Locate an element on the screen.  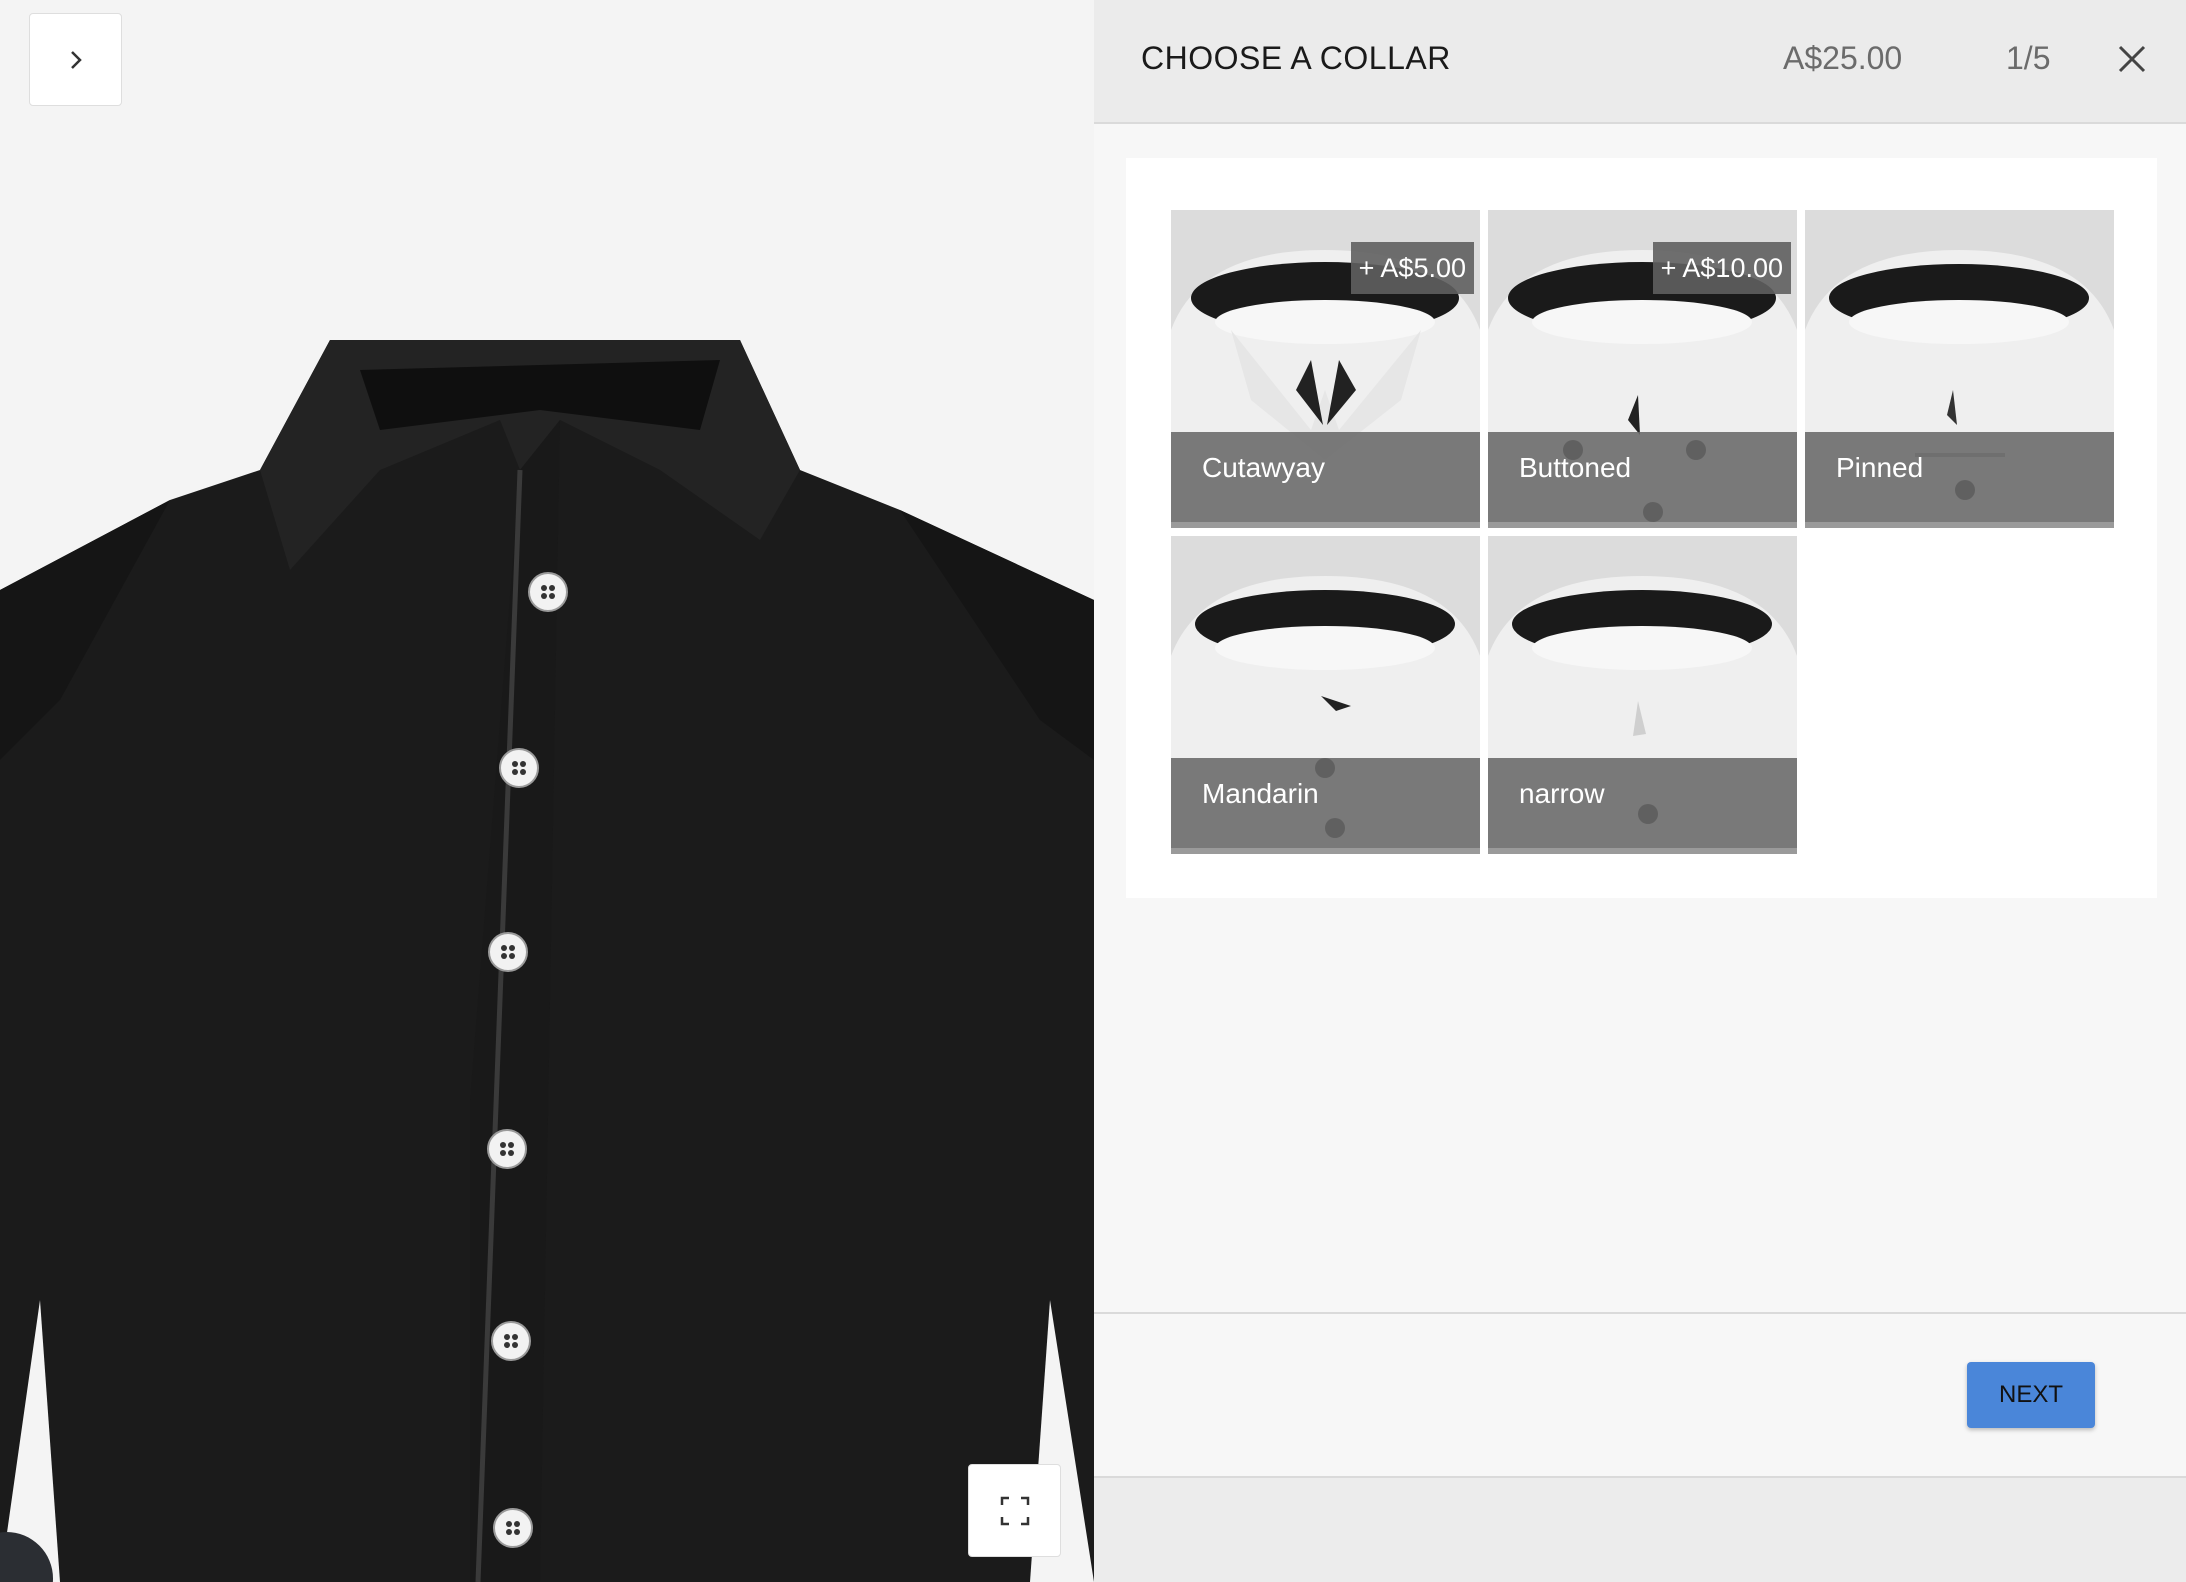
footer-divider is located at coordinates (1640, 1313).